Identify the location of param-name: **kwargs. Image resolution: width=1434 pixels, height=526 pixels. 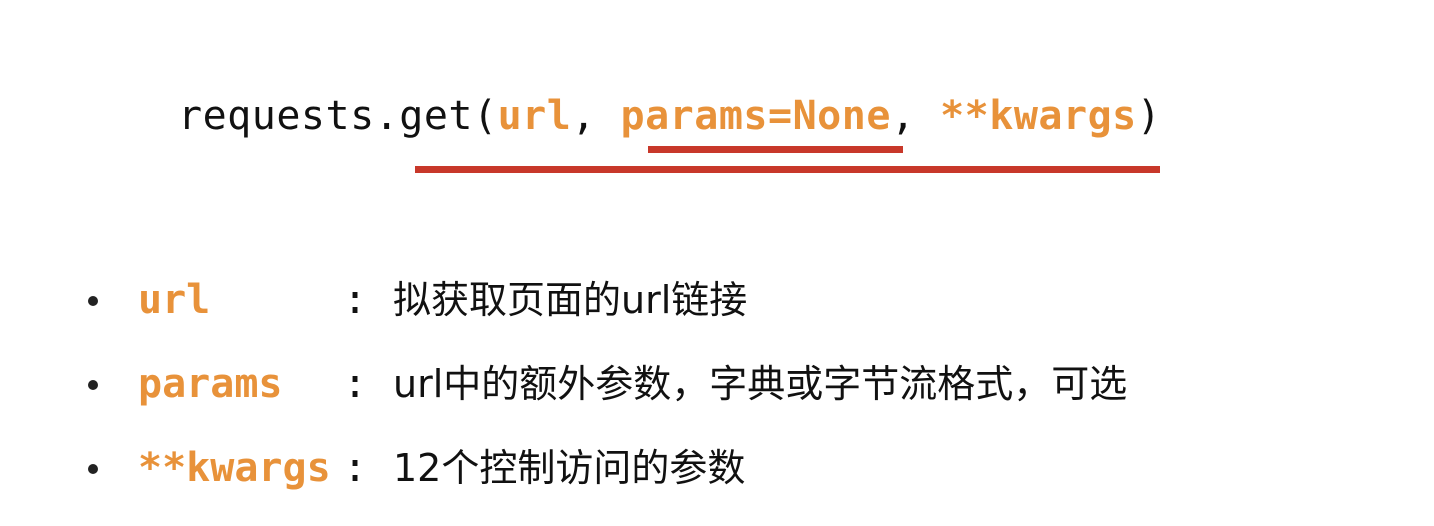
(234, 468).